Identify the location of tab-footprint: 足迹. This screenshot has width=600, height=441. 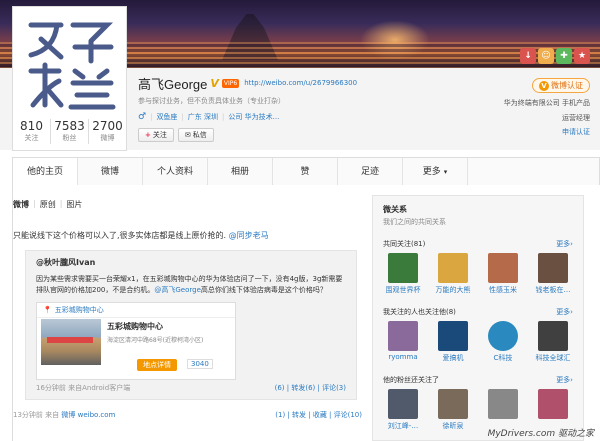
(370, 171).